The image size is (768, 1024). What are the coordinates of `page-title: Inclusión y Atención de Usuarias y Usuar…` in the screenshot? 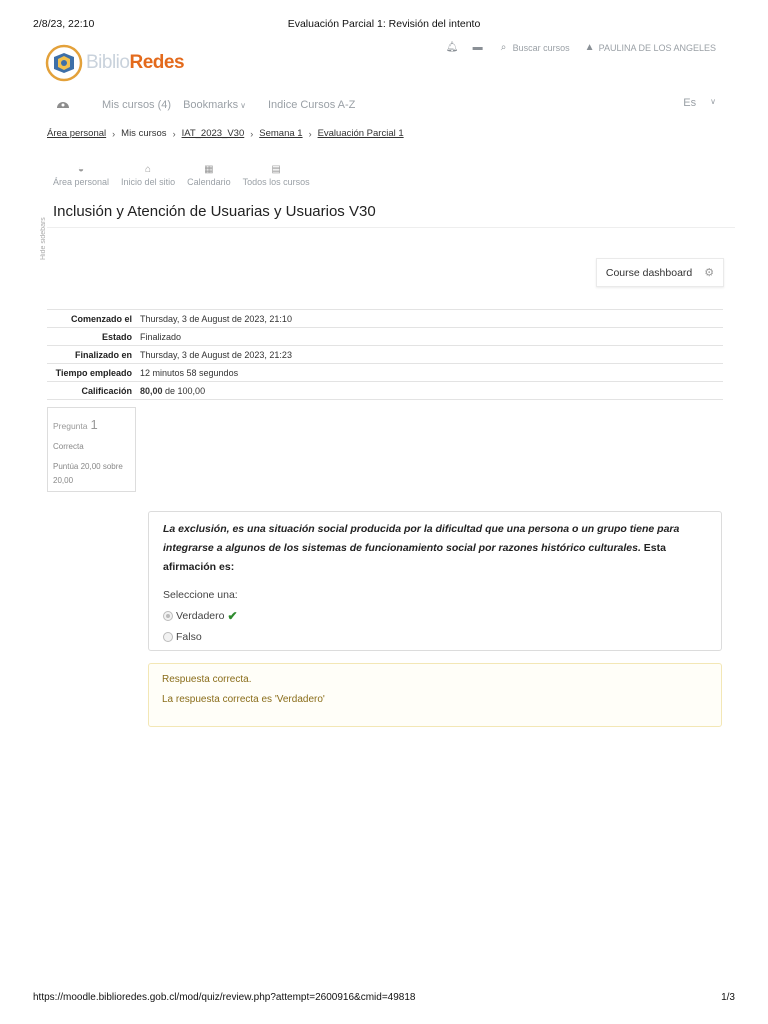 It's located at (214, 211).